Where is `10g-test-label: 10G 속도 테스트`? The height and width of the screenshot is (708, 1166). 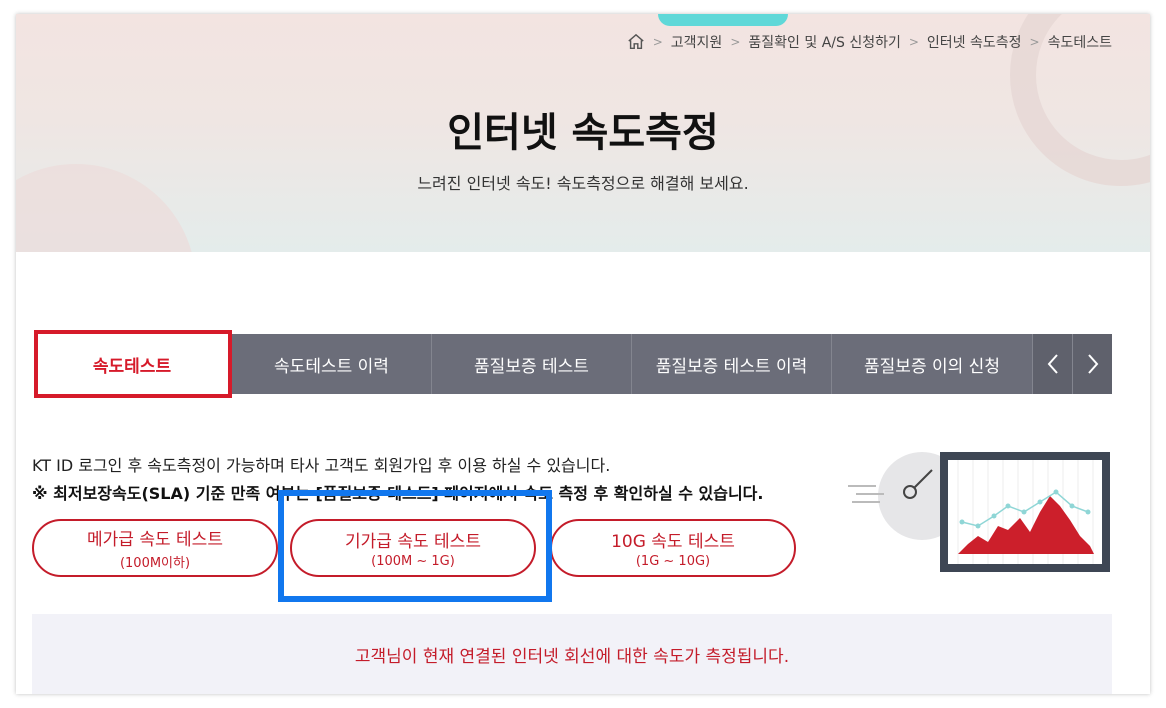 10g-test-label: 10G 속도 테스트 is located at coordinates (673, 542).